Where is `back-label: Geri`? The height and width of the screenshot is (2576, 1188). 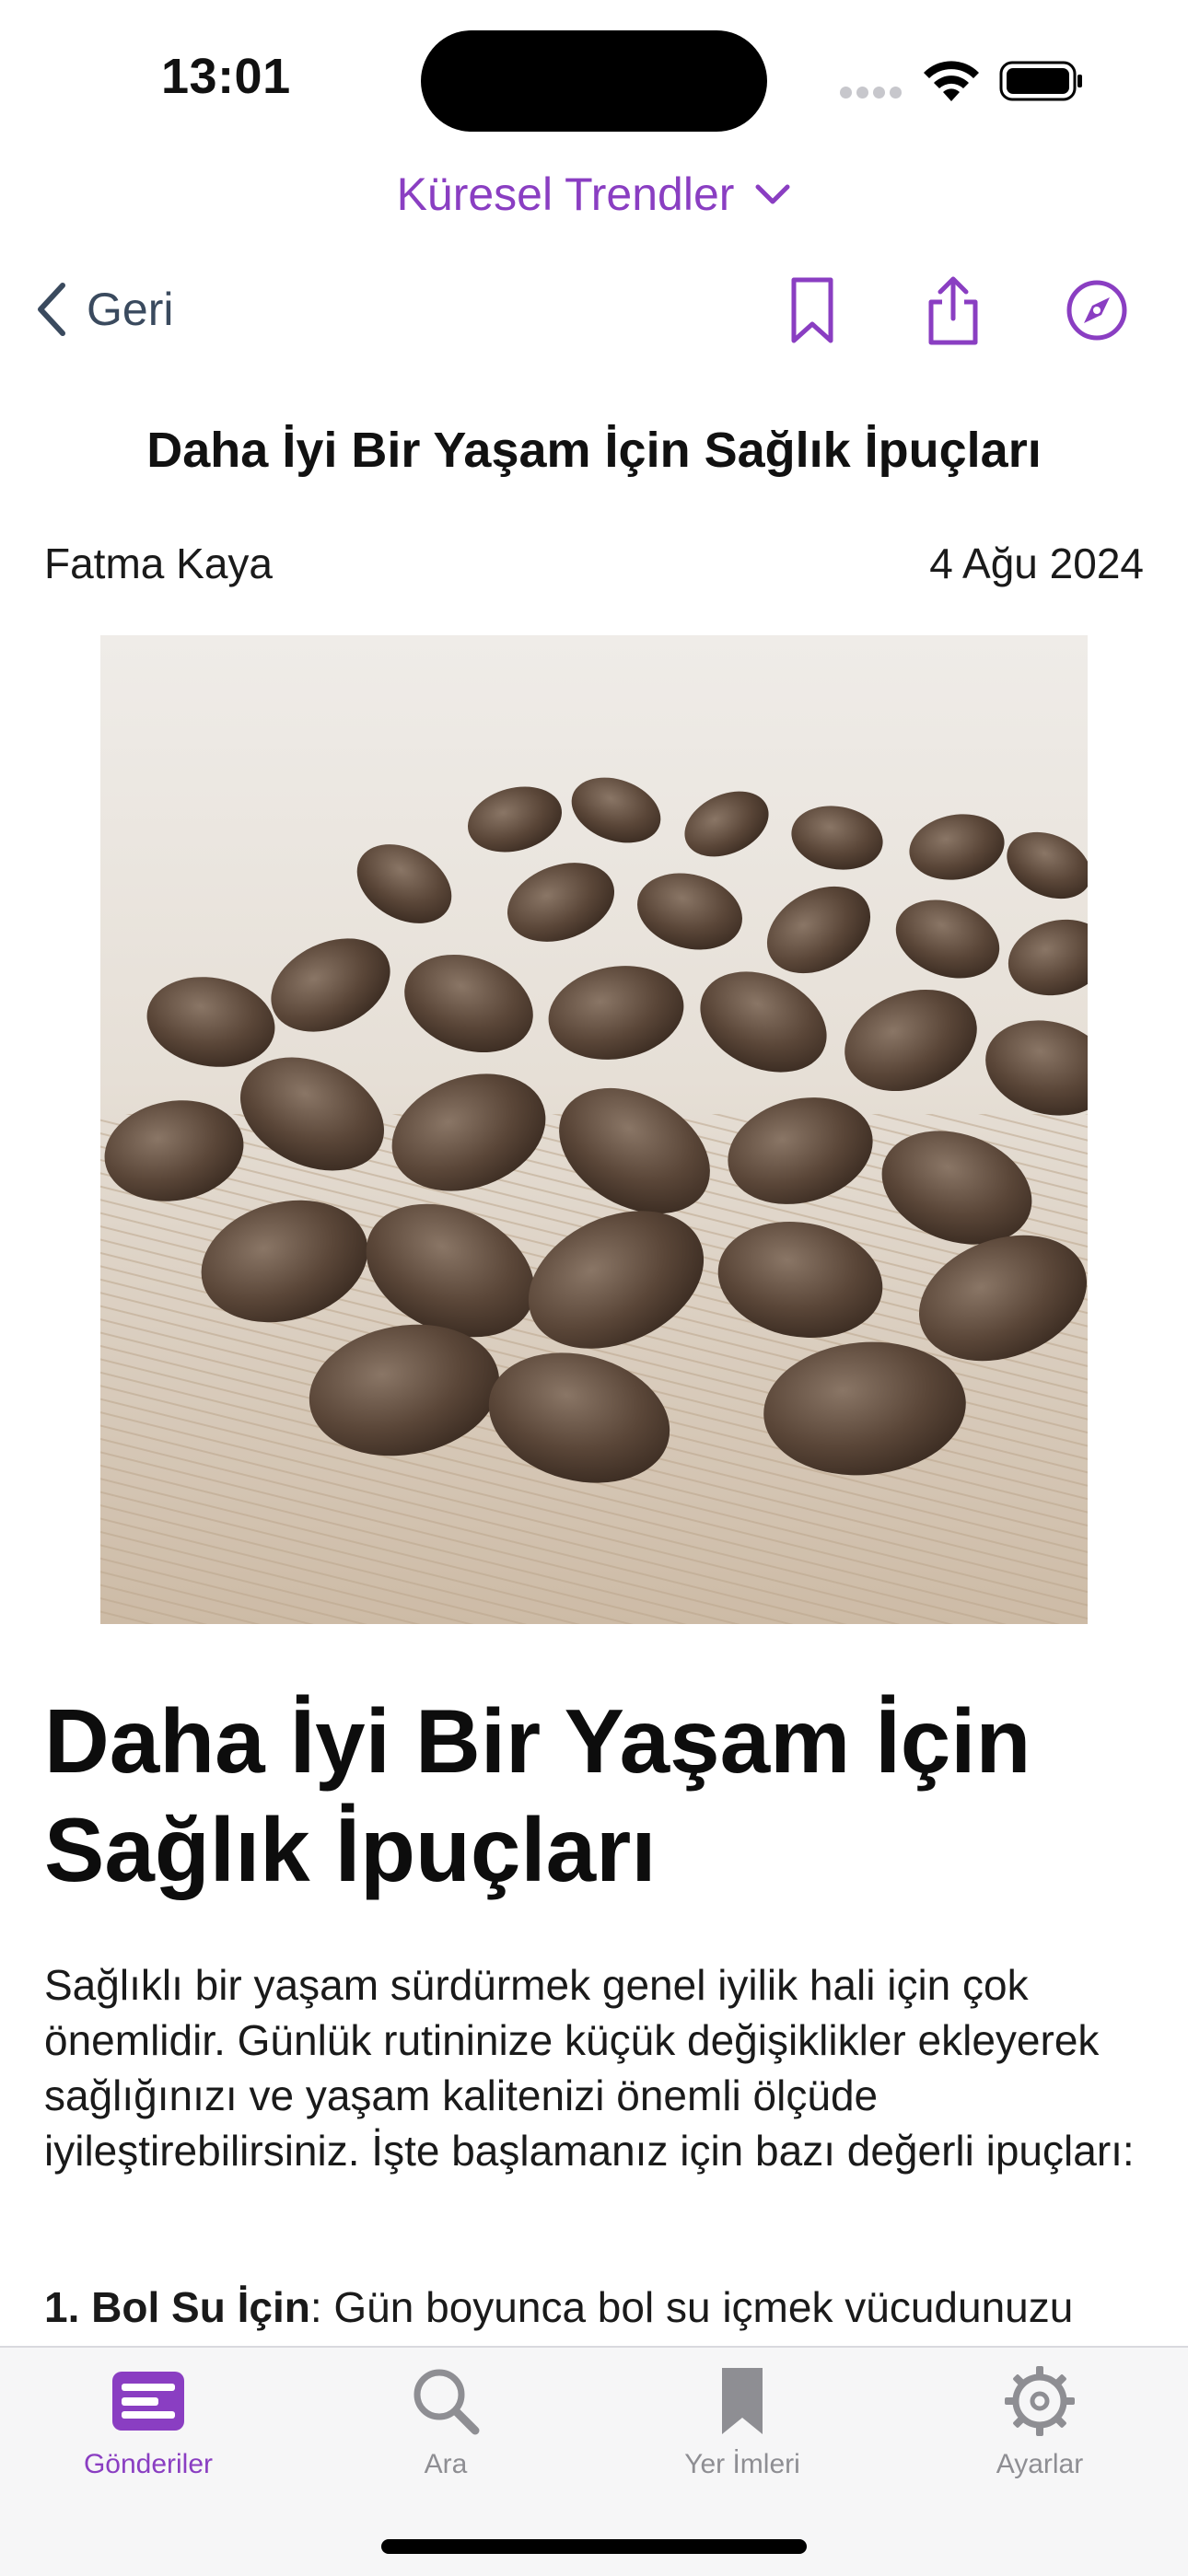 back-label: Geri is located at coordinates (130, 309).